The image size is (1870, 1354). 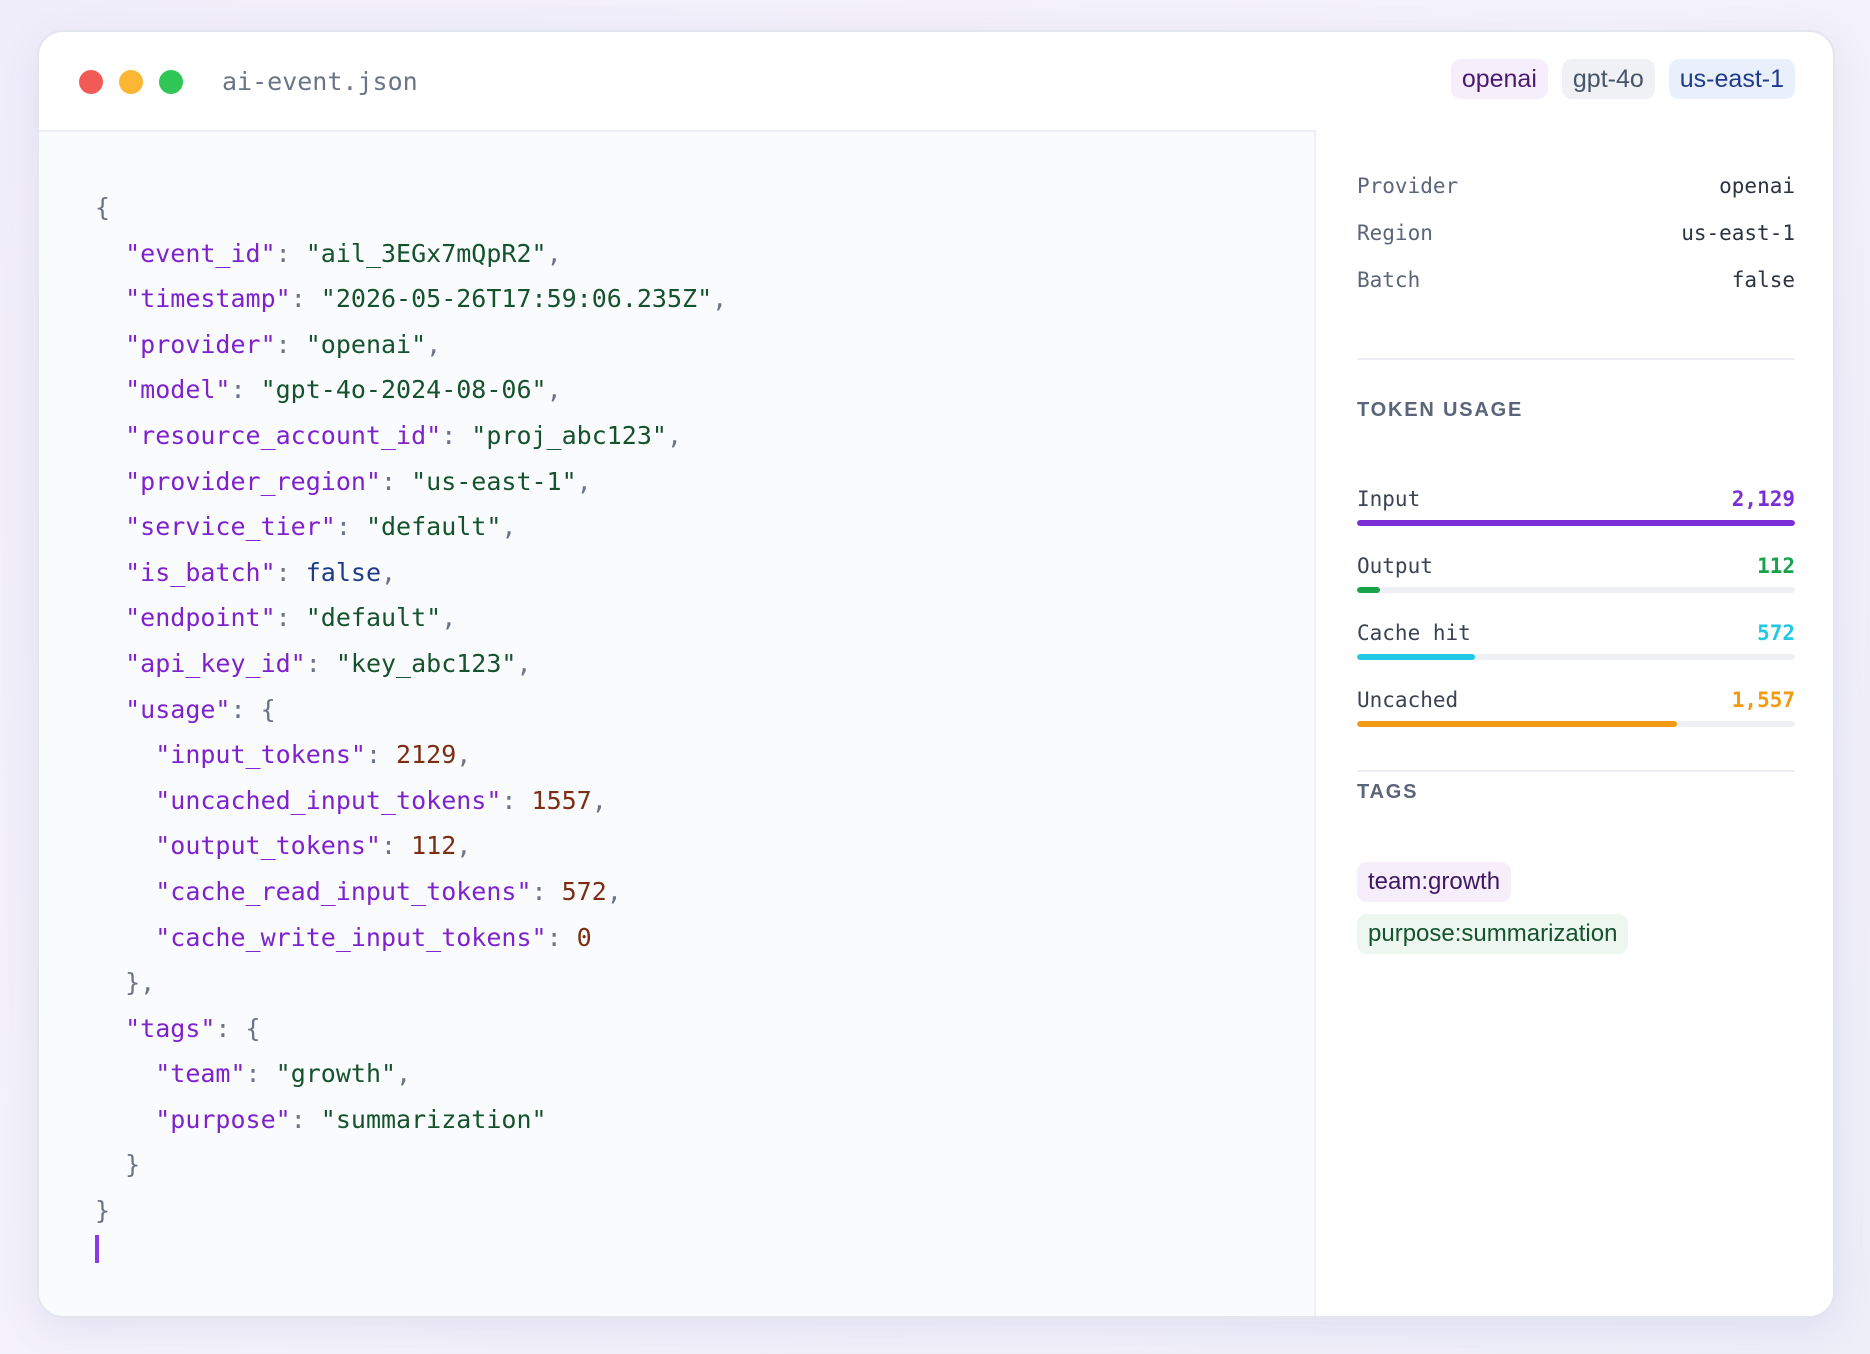 What do you see at coordinates (131, 82) in the screenshot?
I see `minimize-window-button` at bounding box center [131, 82].